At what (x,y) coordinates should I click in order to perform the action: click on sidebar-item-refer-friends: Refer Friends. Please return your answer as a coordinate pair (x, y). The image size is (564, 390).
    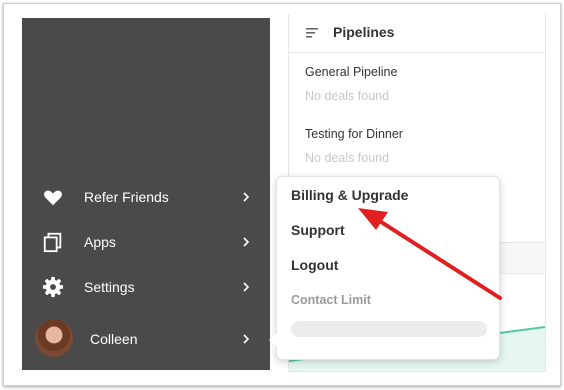
    Looking at the image, I should click on (146, 197).